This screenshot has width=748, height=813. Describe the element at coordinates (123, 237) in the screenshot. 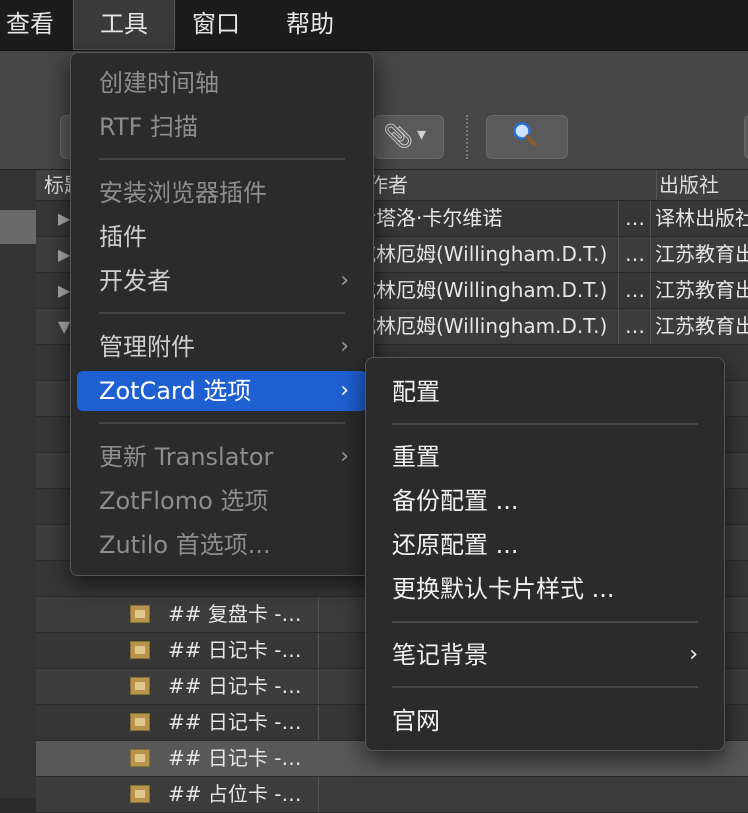

I see `menu-item-label: 插件` at that location.